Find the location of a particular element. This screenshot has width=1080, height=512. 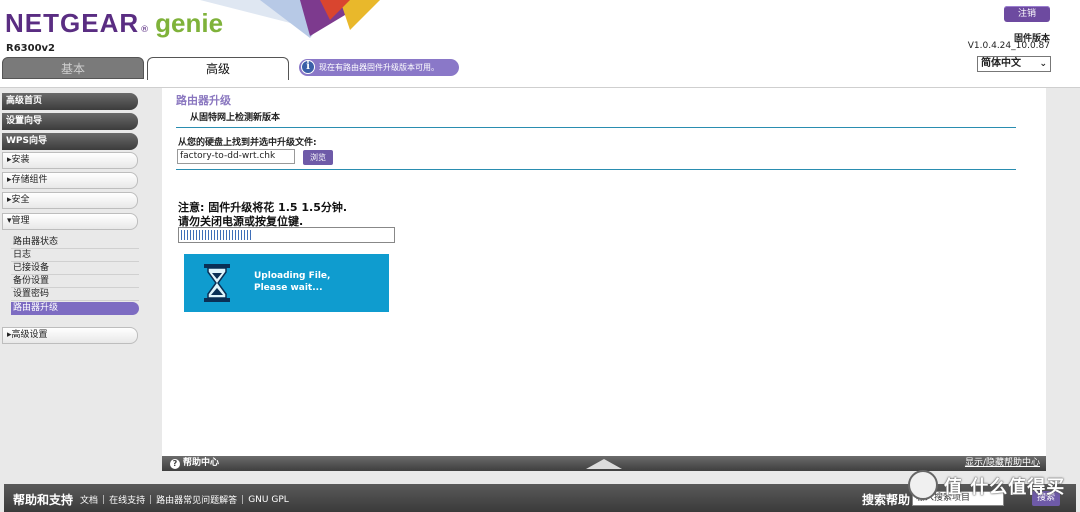

link-online-support: 在线支持 is located at coordinates (127, 499).